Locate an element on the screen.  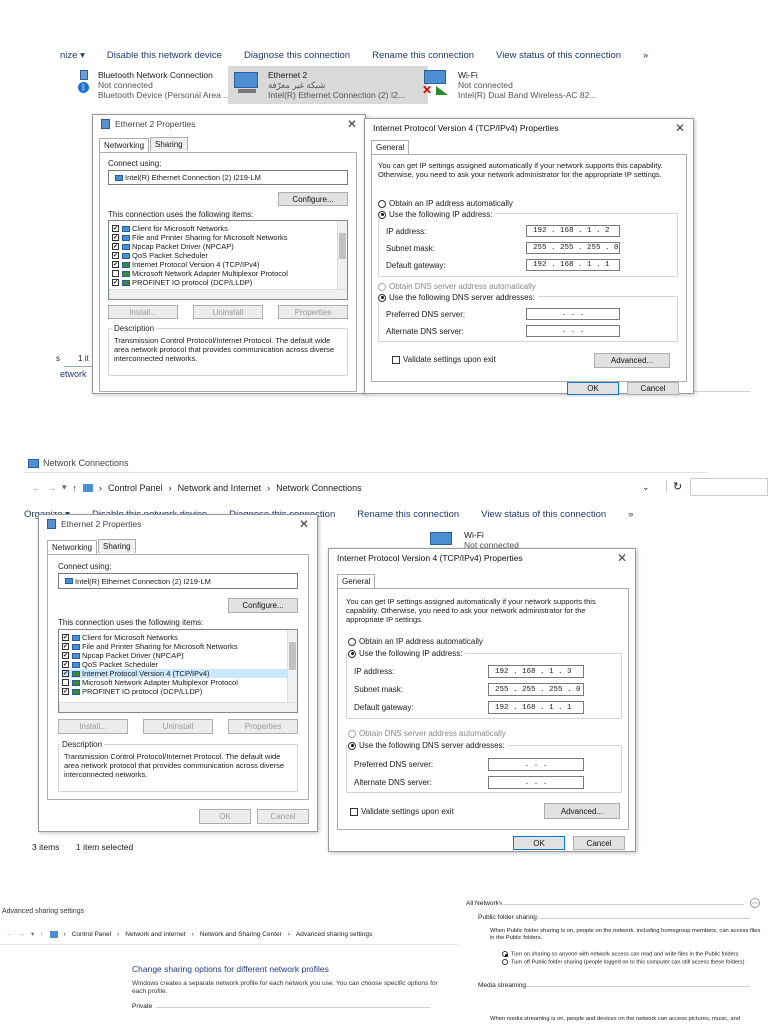
properties-button: Properties is located at coordinates (313, 312).